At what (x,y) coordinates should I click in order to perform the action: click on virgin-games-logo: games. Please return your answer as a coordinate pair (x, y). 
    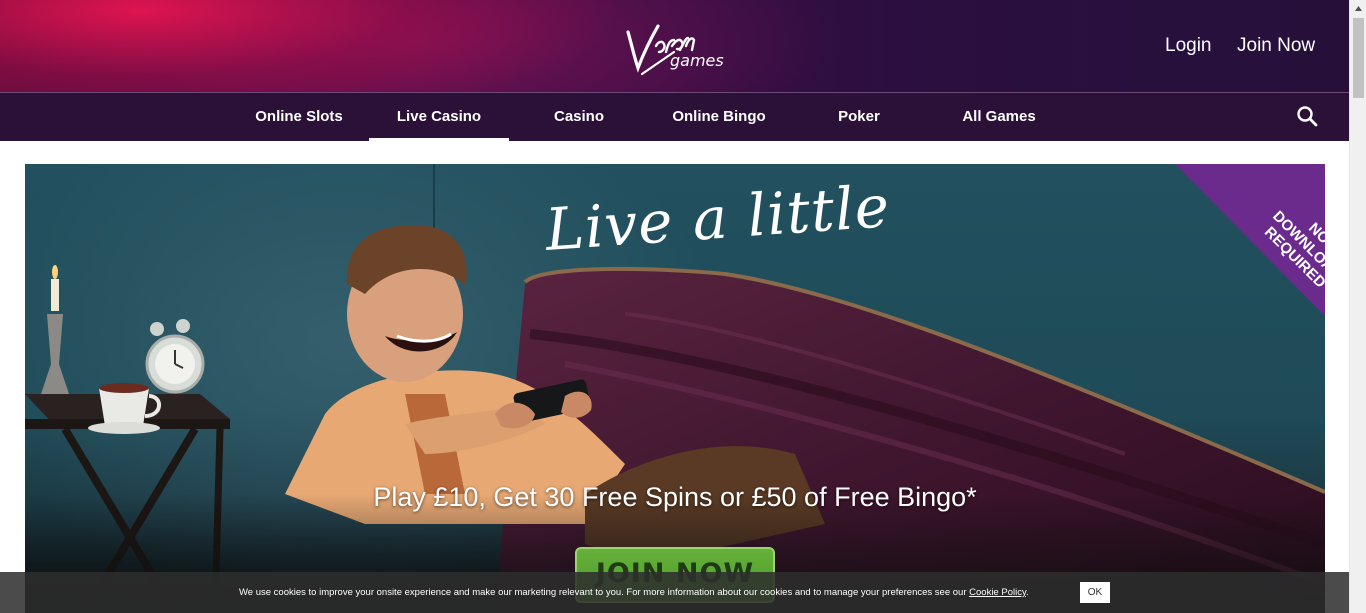
    Looking at the image, I should click on (677, 48).